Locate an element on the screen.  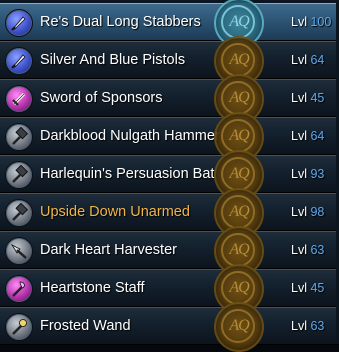
item-name: Silver And Blue Pistols is located at coordinates (113, 60).